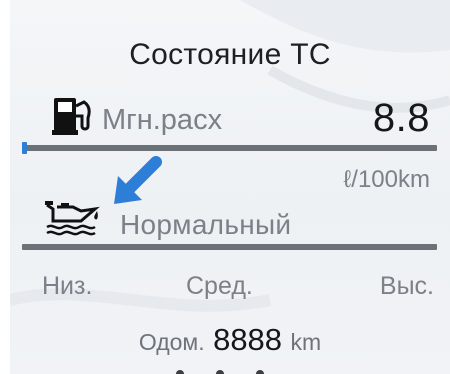 Image resolution: width=450 pixels, height=374 pixels. What do you see at coordinates (162, 120) in the screenshot?
I see `instant-consumption-label: Мгн.расх` at bounding box center [162, 120].